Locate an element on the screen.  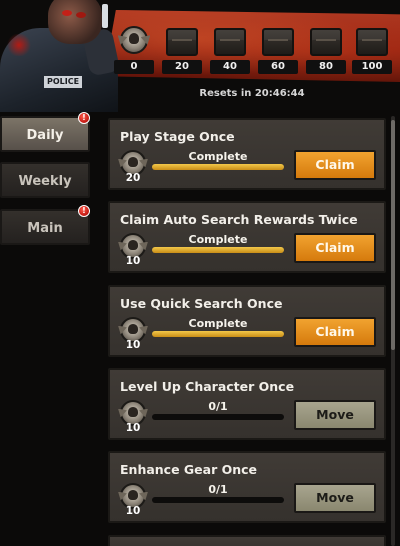
milestone-chest-80: 80 is located at coordinates (326, 51).